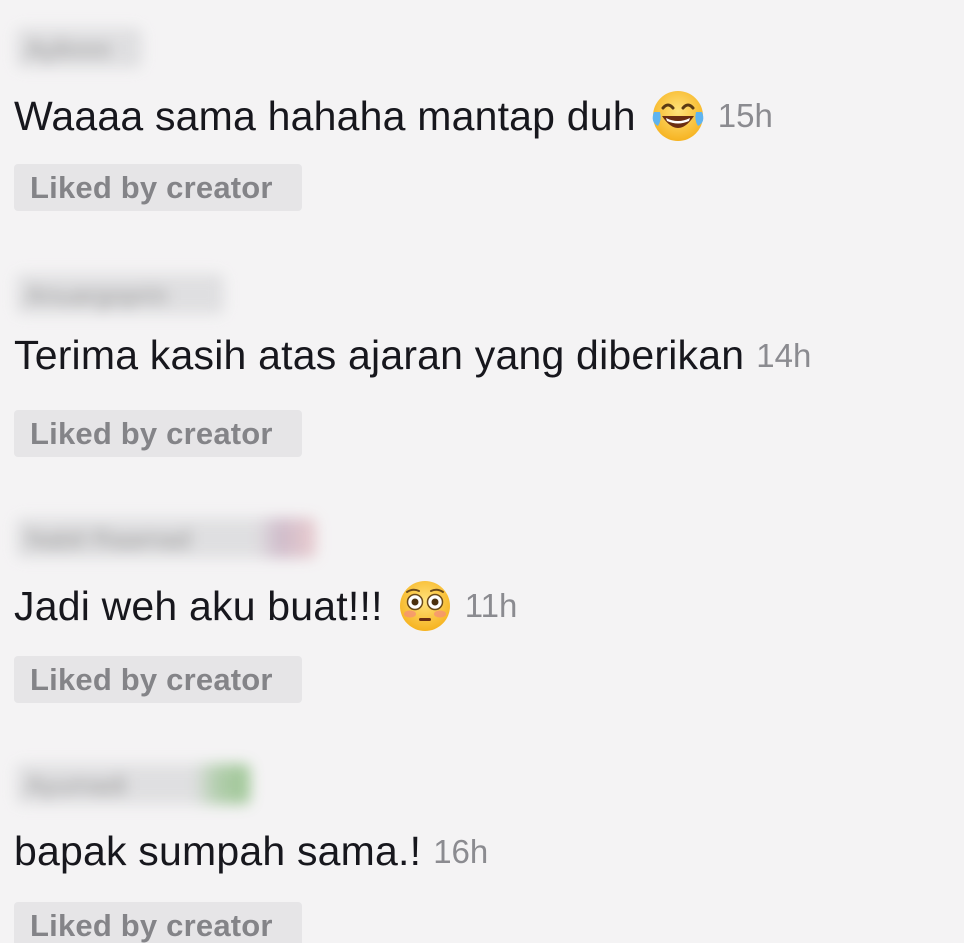 The height and width of the screenshot is (943, 964). I want to click on comment-line: Jadi weh aku buat!!! 11h, so click(265, 606).